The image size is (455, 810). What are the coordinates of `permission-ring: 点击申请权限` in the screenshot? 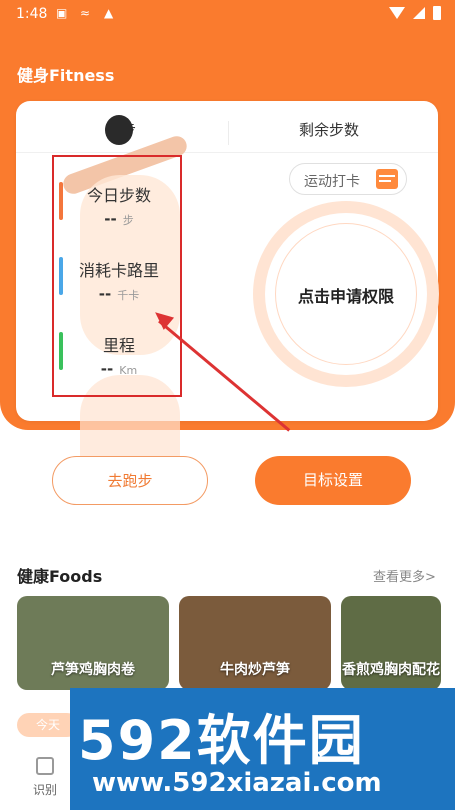 It's located at (346, 294).